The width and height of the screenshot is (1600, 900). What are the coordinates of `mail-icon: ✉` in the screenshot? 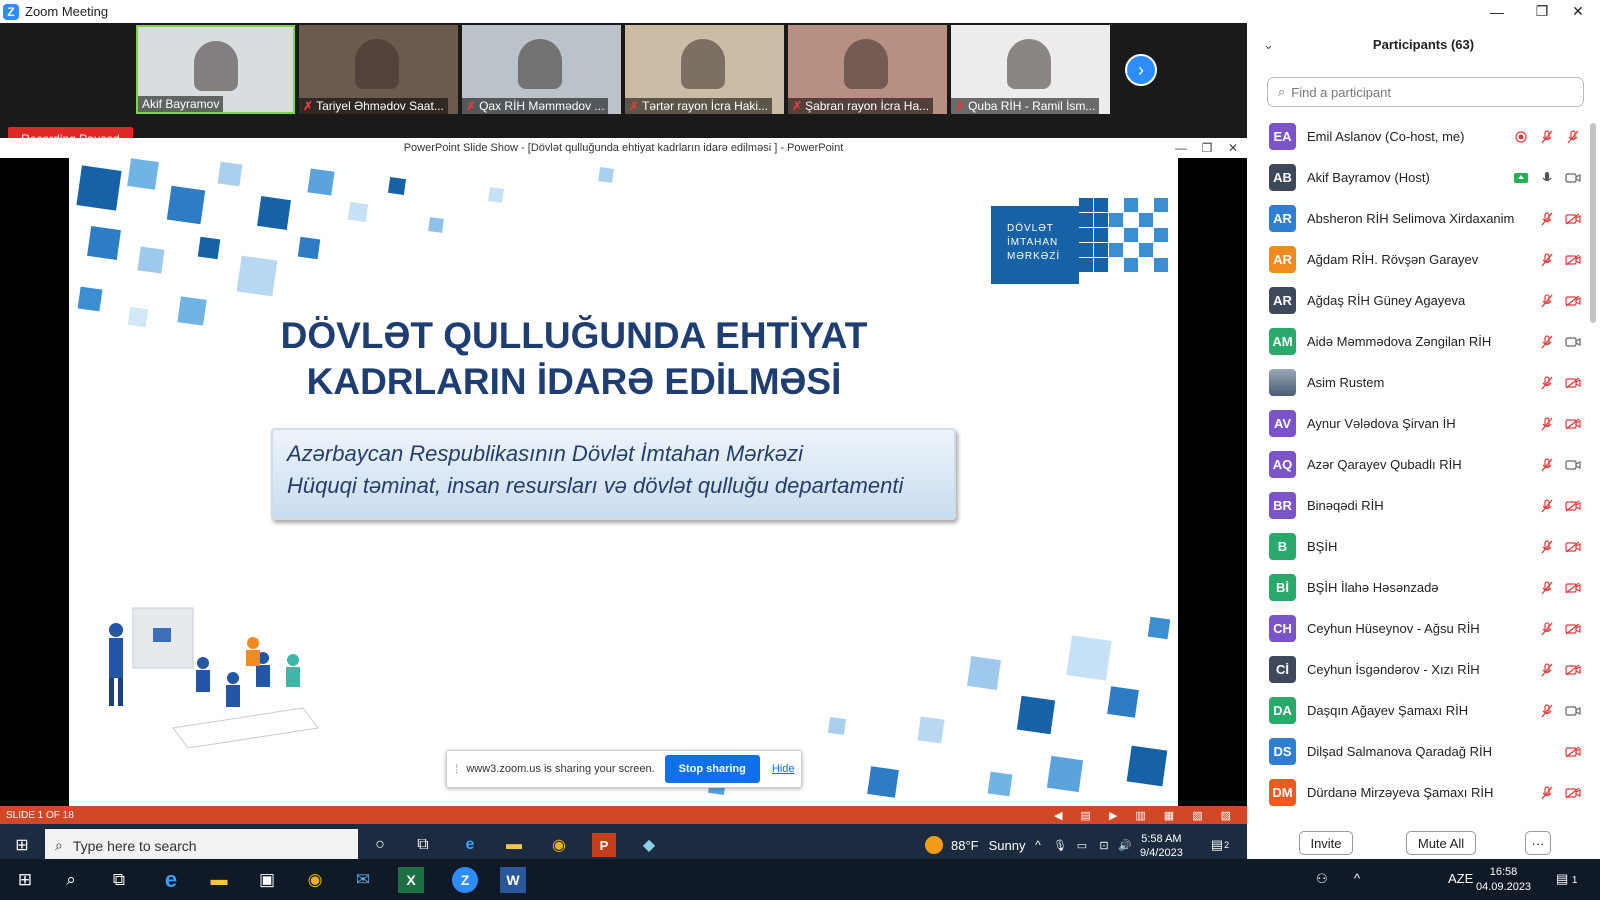 It's located at (363, 880).